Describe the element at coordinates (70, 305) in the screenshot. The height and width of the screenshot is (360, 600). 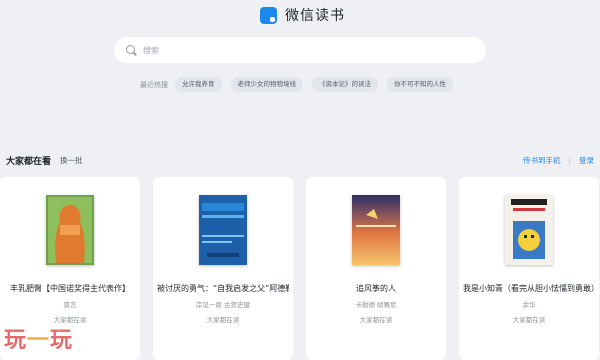
I see `book-author: 莫言` at that location.